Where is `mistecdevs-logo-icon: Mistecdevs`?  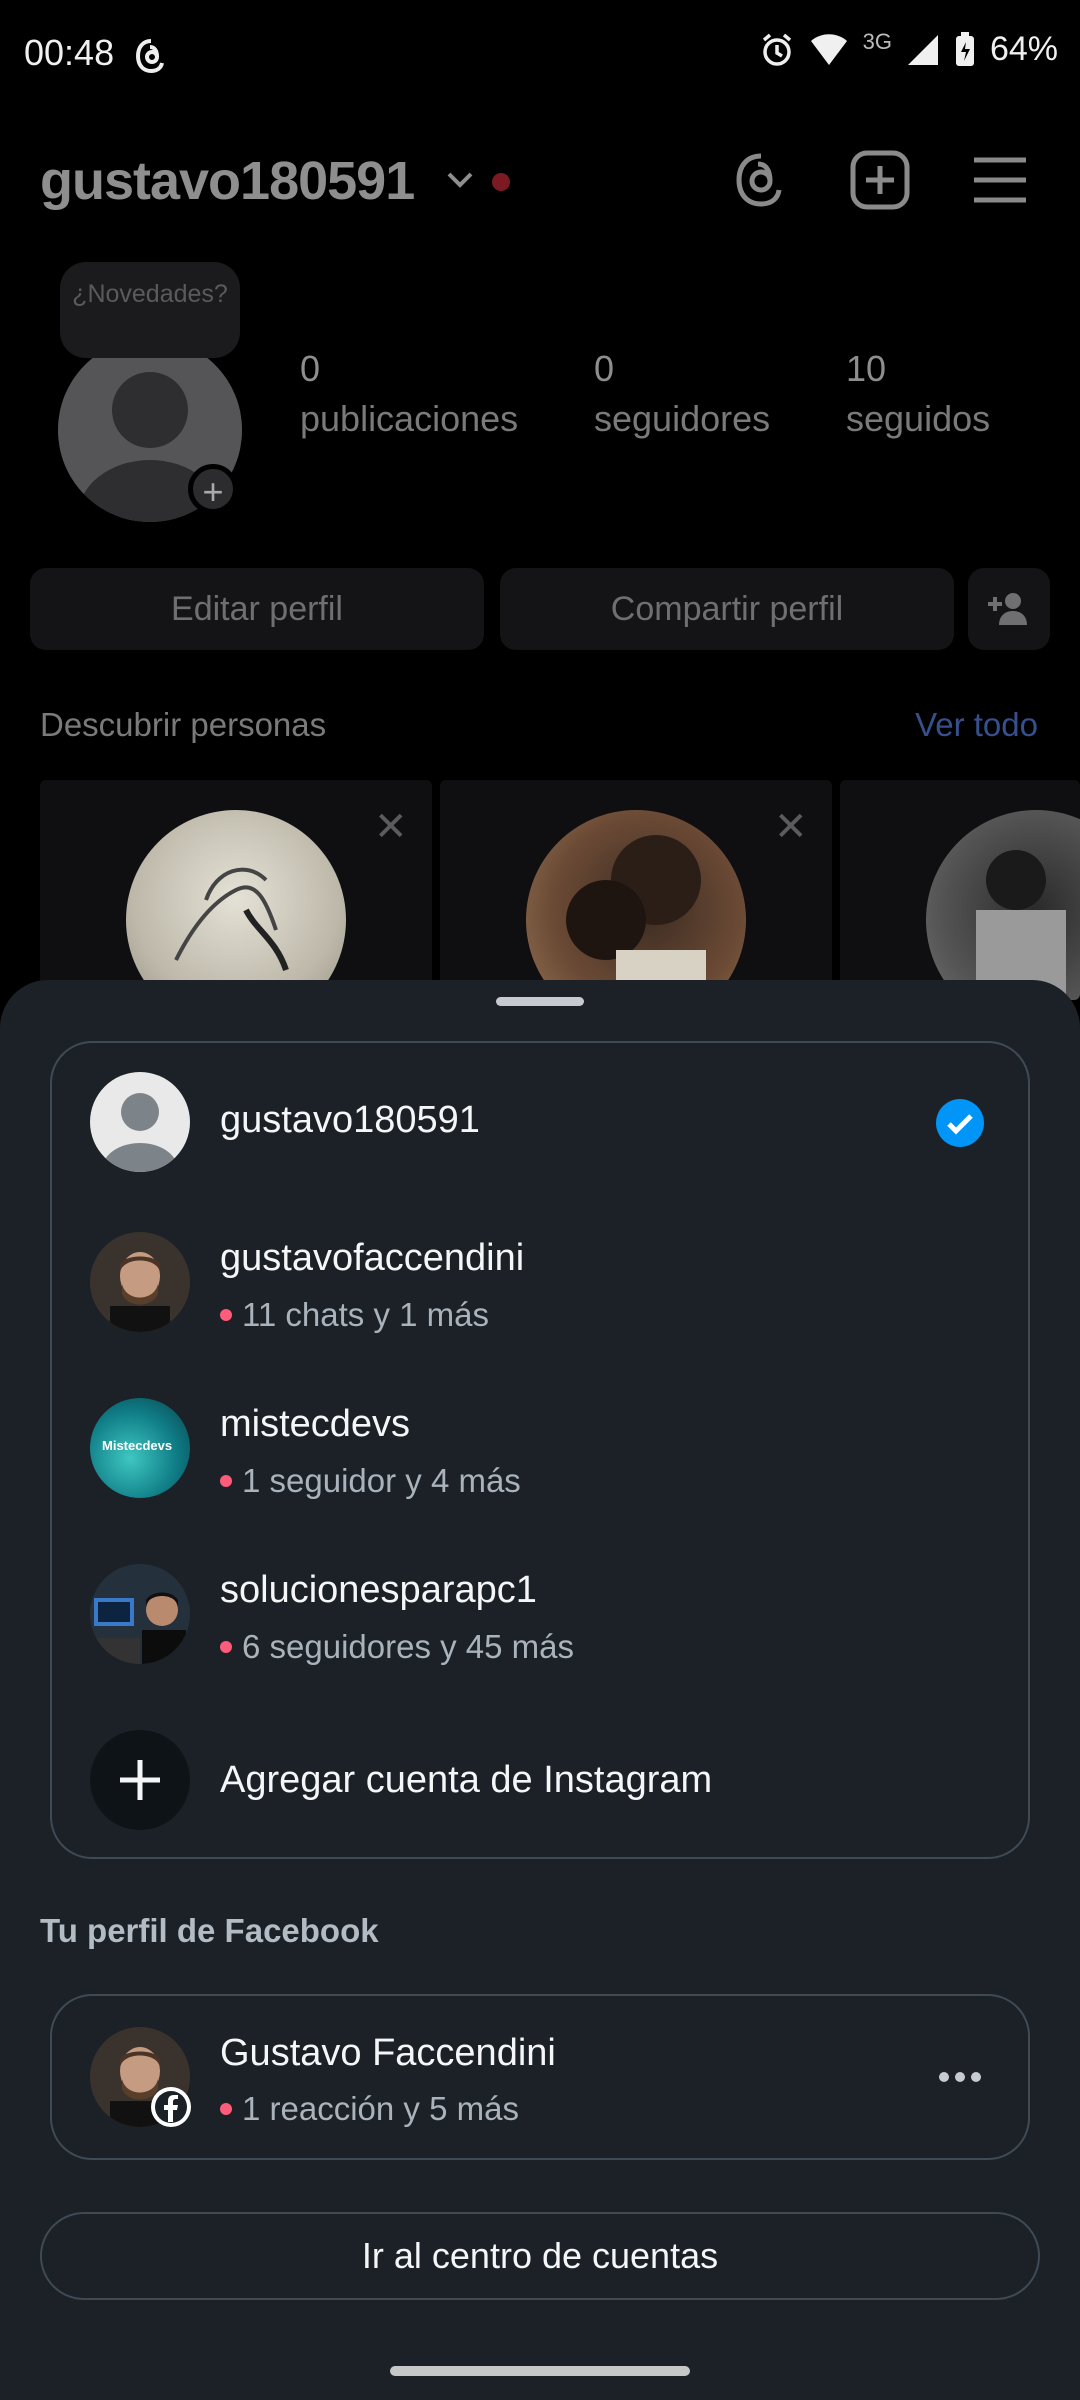 mistecdevs-logo-icon: Mistecdevs is located at coordinates (140, 1448).